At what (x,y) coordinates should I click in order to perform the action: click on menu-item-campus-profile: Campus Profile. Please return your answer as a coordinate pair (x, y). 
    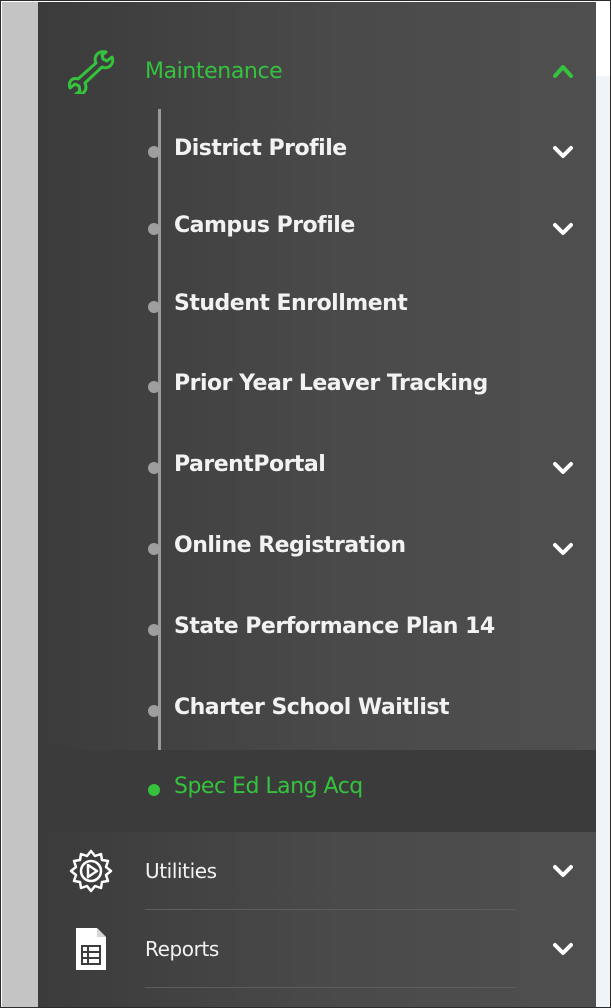
    Looking at the image, I should click on (317, 229).